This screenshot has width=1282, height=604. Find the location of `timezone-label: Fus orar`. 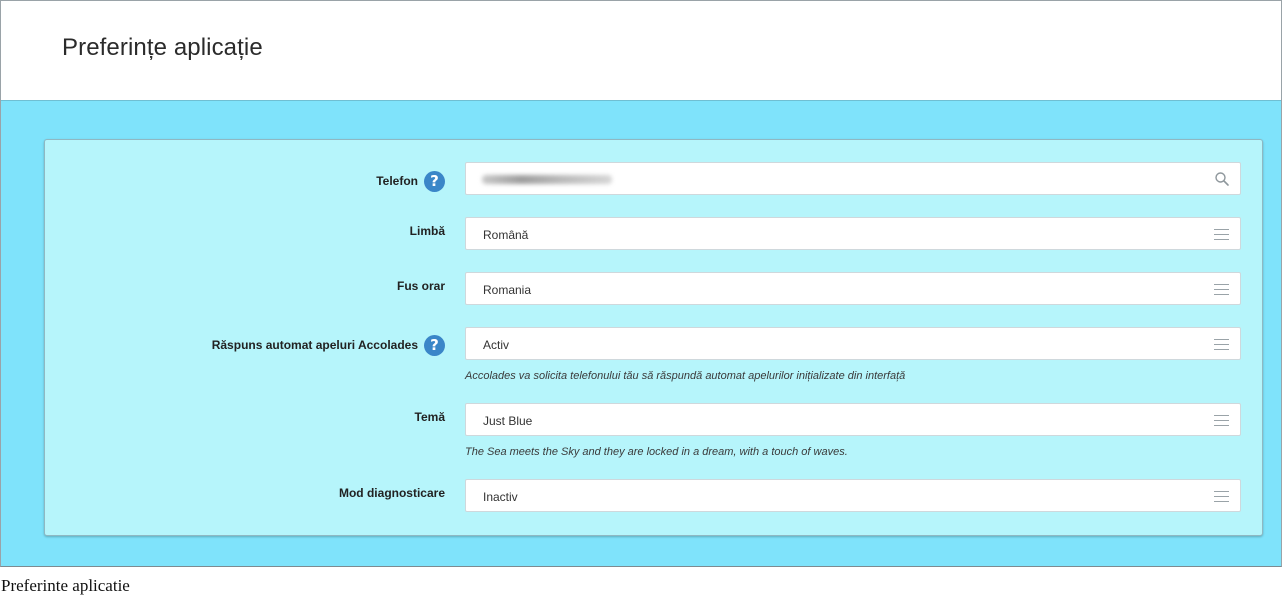

timezone-label: Fus orar is located at coordinates (421, 286).